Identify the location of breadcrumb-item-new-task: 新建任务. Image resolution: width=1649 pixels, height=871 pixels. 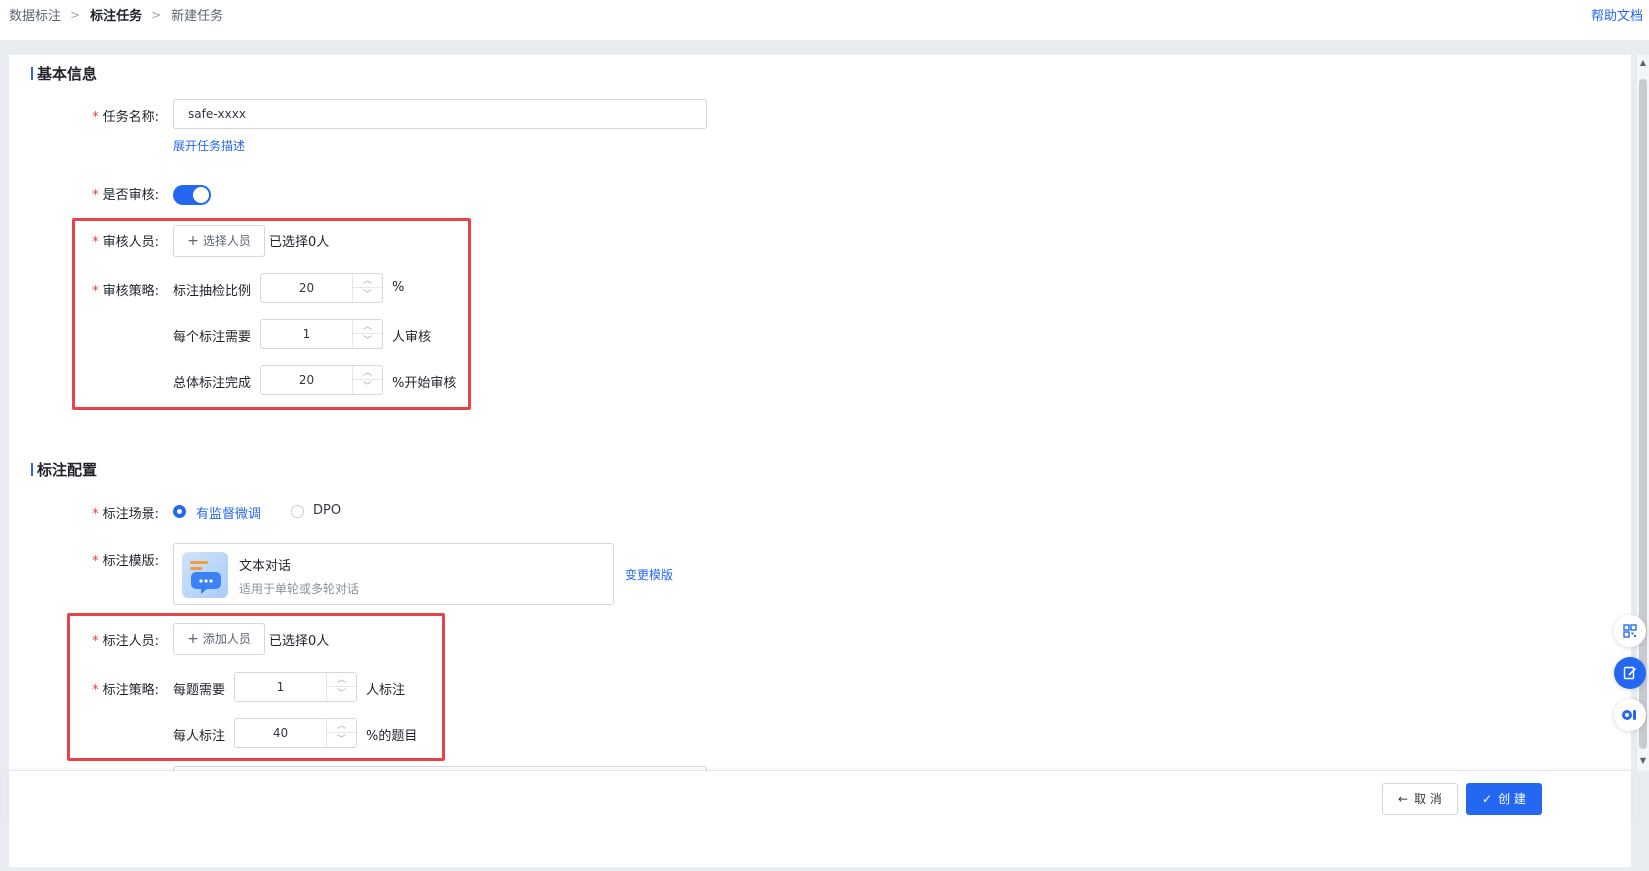
(197, 16).